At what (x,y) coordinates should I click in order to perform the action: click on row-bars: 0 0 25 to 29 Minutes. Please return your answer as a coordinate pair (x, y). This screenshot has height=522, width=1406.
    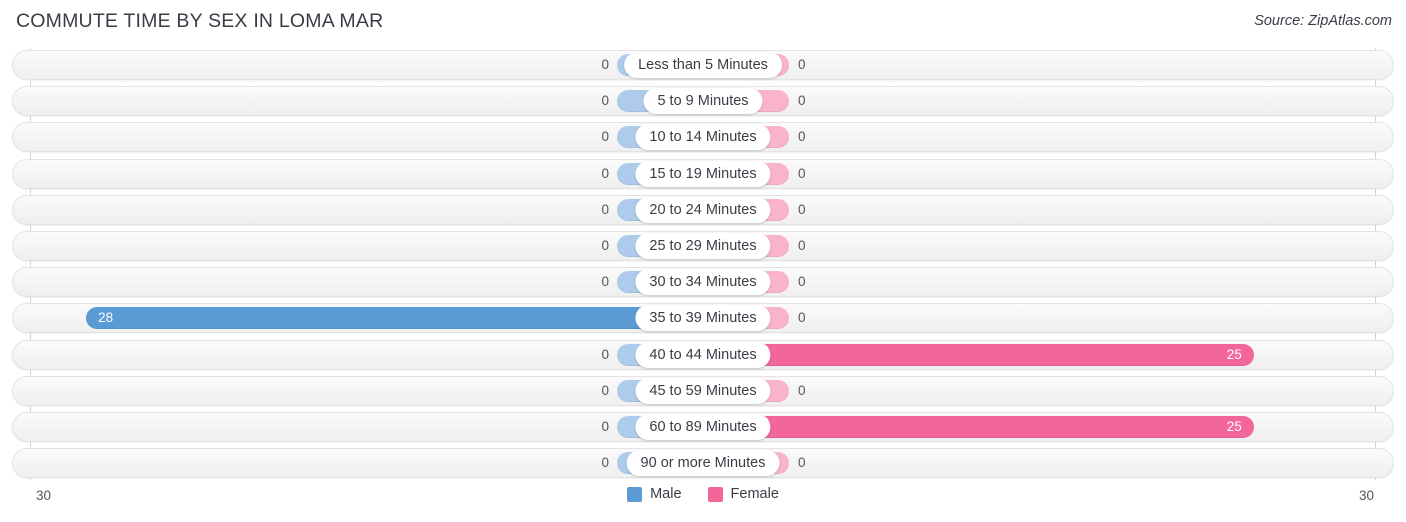
    Looking at the image, I should click on (703, 246).